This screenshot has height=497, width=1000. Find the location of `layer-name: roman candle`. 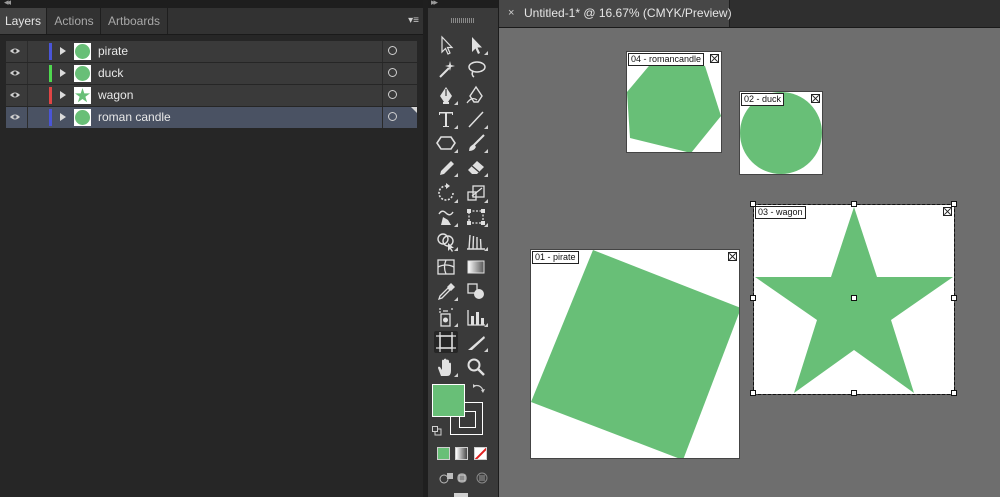

layer-name: roman candle is located at coordinates (134, 117).